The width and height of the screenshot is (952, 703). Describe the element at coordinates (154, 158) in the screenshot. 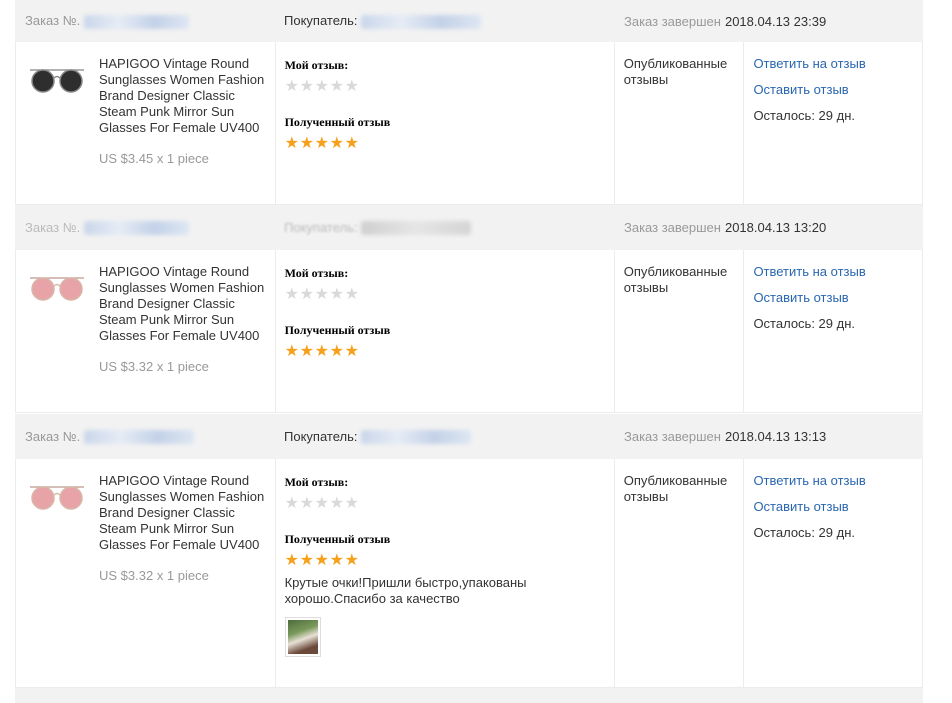

I see `product-price: US $3.45 x 1 piece` at that location.